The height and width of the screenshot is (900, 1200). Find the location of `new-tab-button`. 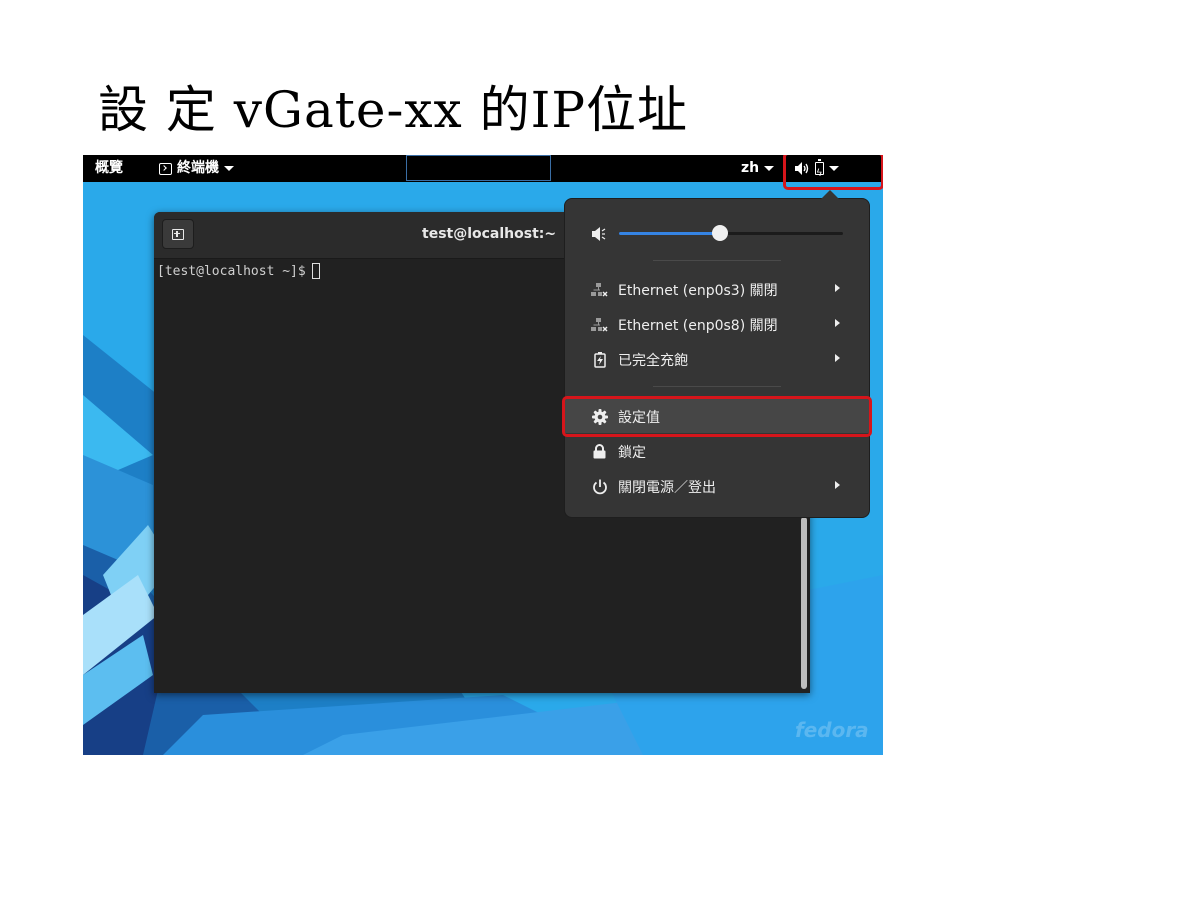

new-tab-button is located at coordinates (178, 234).